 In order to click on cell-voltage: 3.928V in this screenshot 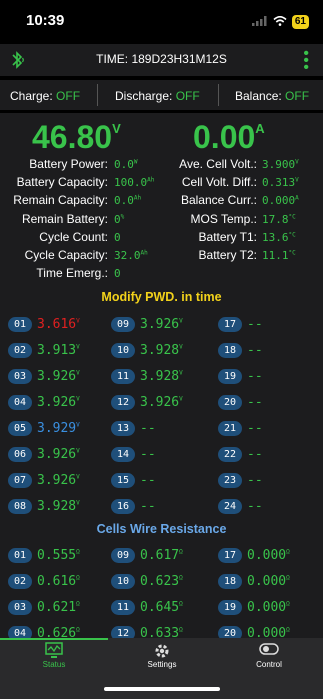, I will do `click(161, 376)`.